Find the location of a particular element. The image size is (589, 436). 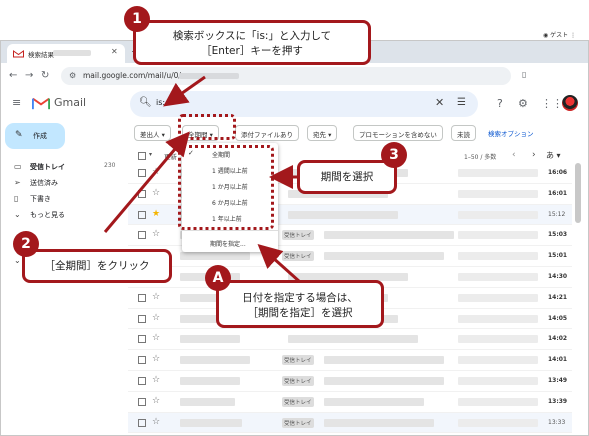

reload-icon: ↻ is located at coordinates (45, 75).